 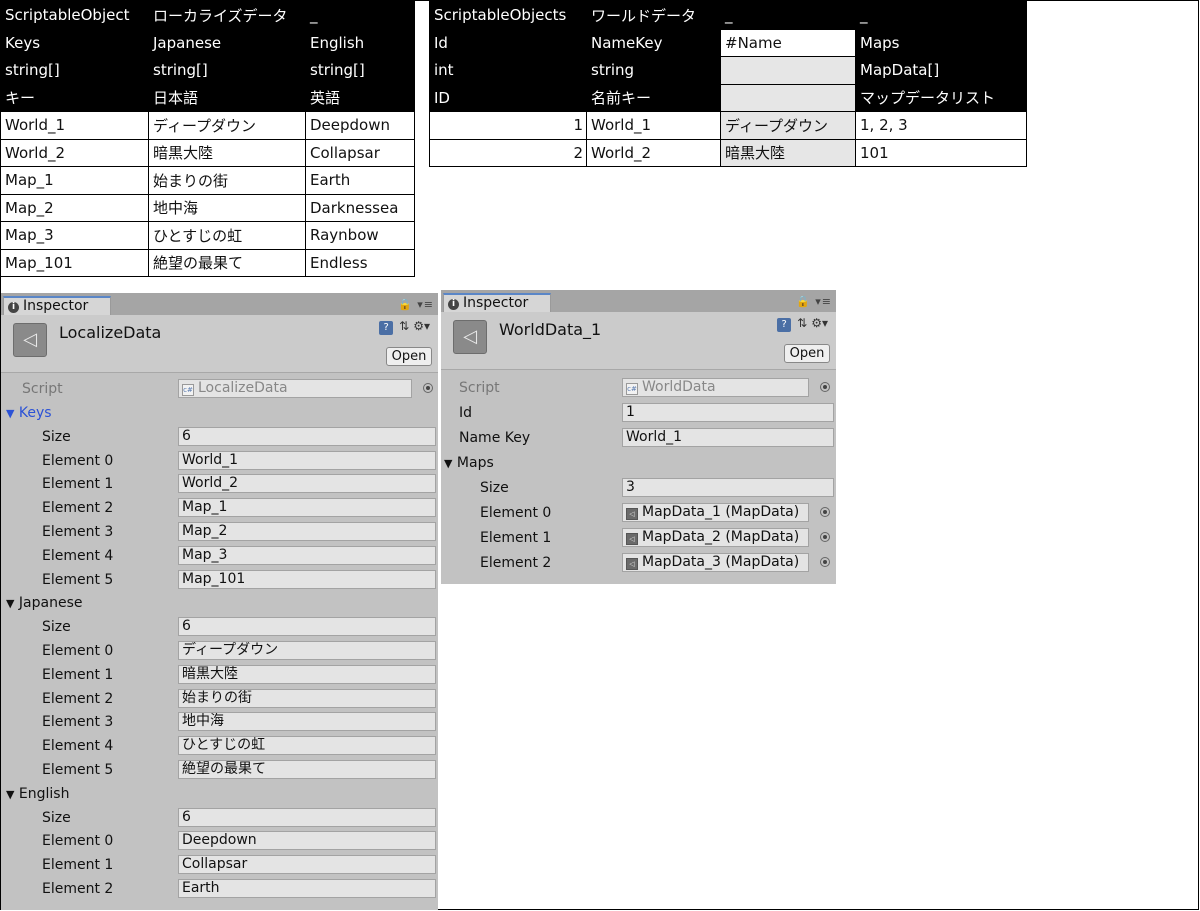 What do you see at coordinates (508, 125) in the screenshot?
I see `table-cell: 1` at bounding box center [508, 125].